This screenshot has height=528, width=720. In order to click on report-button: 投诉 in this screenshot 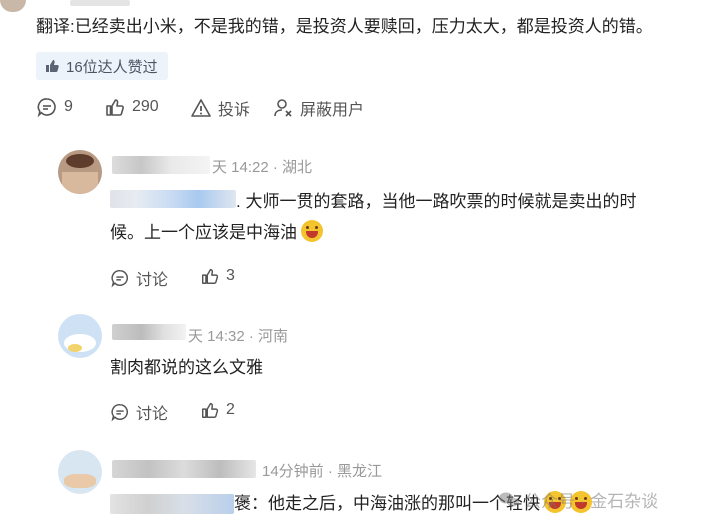, I will do `click(220, 108)`.